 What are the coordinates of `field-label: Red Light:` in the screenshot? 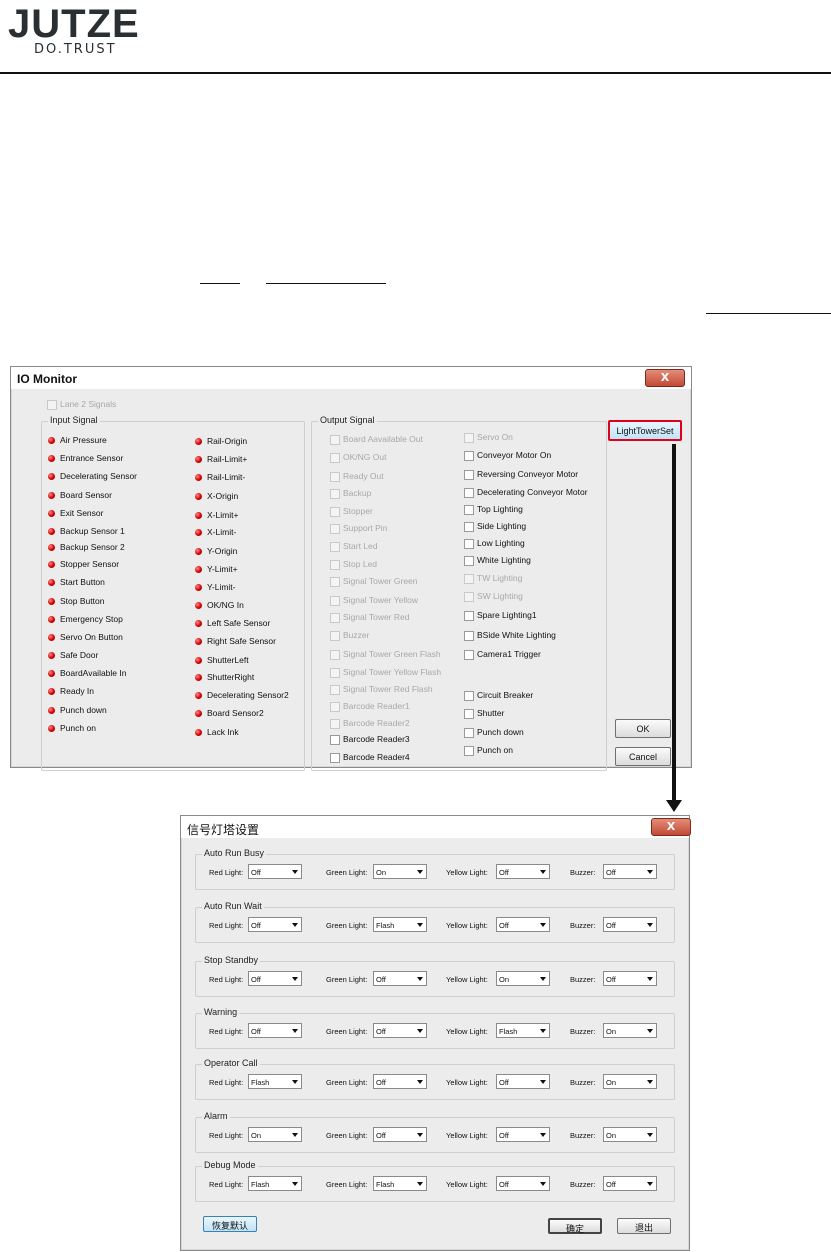 It's located at (226, 1082).